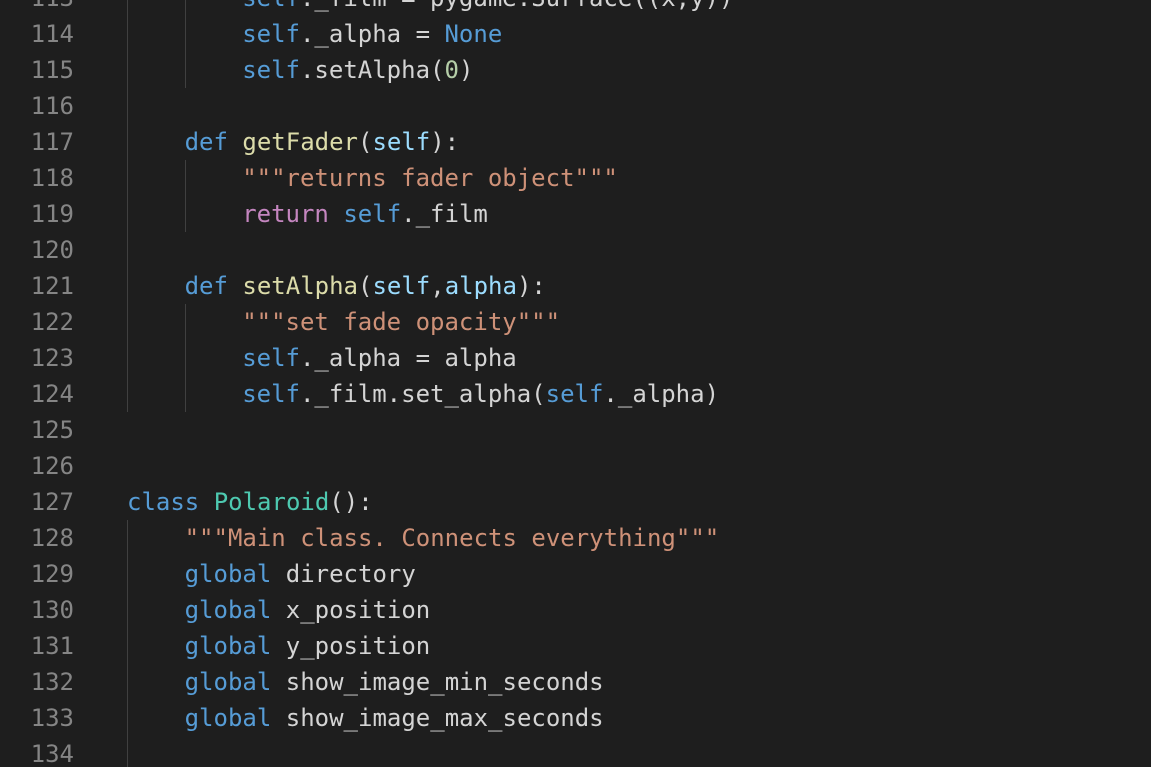  I want to click on code-token: ), so click(466, 70).